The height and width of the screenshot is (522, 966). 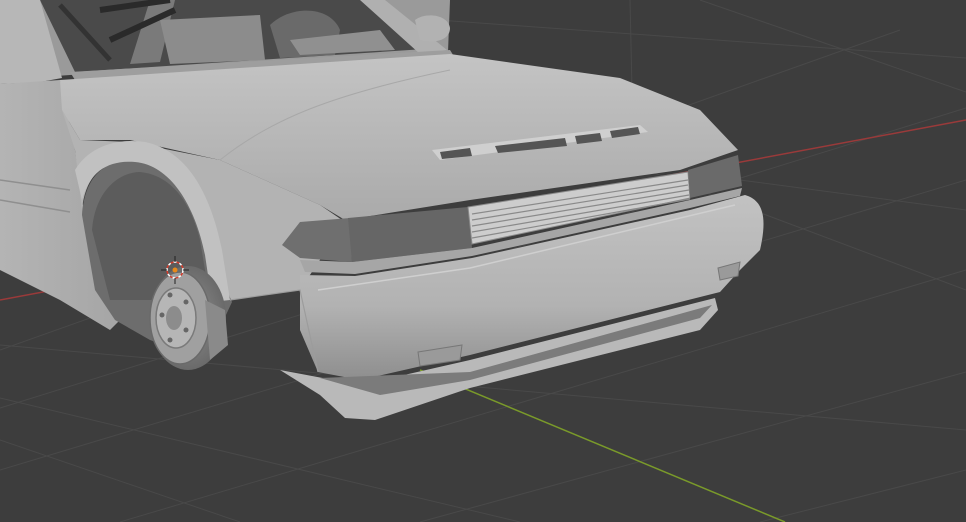 What do you see at coordinates (175, 270) in the screenshot?
I see `object-origin-icon` at bounding box center [175, 270].